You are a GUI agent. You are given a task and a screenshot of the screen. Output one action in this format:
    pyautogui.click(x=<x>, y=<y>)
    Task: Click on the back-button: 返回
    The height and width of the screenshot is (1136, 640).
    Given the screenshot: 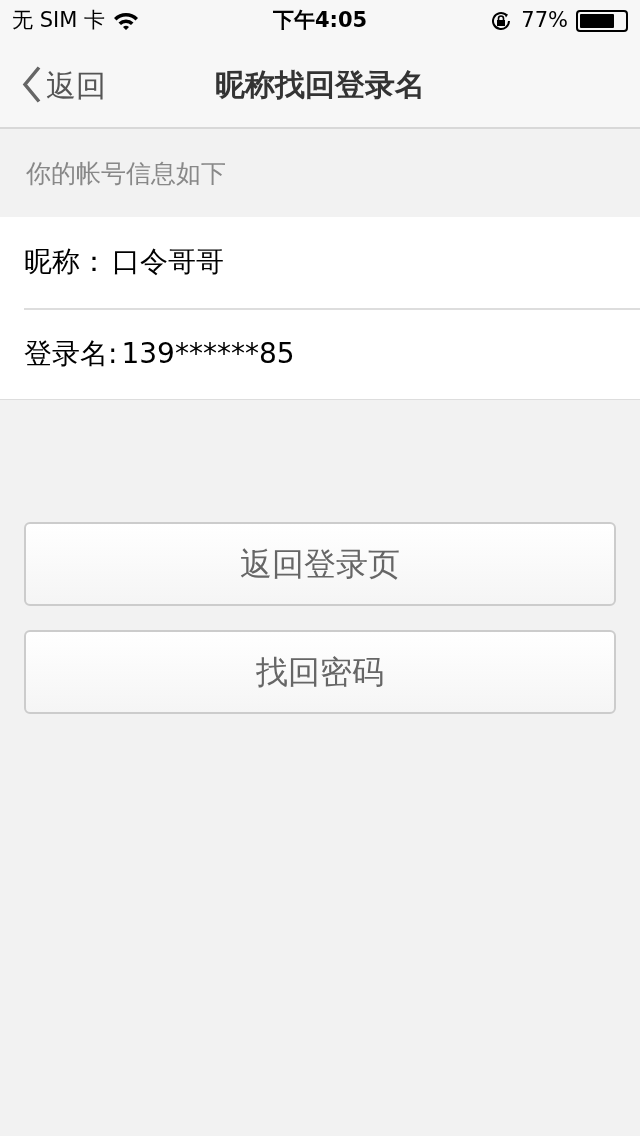 What is the action you would take?
    pyautogui.click(x=64, y=84)
    